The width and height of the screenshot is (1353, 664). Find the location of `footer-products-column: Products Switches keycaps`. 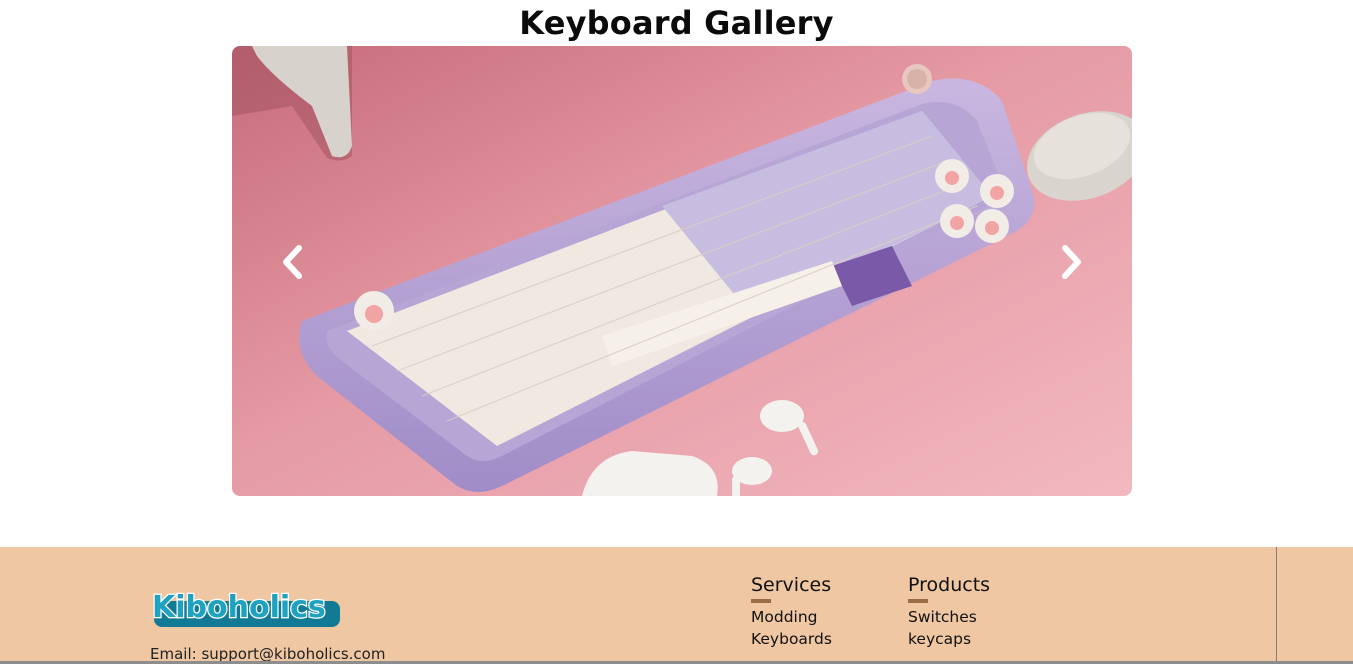

footer-products-column: Products Switches keycaps is located at coordinates (949, 612).